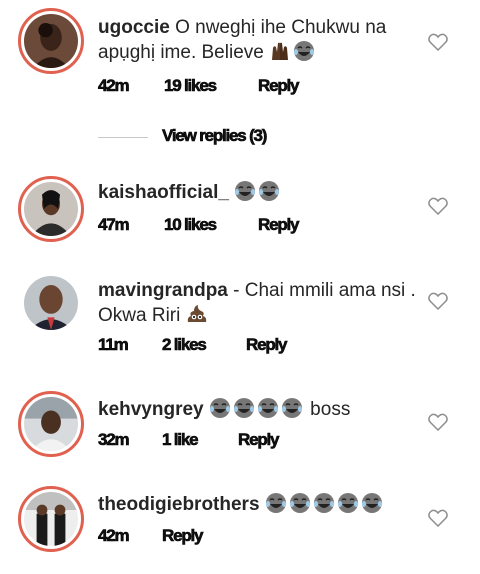  Describe the element at coordinates (215, 136) in the screenshot. I see `view-replies-label: View replies (3)` at that location.